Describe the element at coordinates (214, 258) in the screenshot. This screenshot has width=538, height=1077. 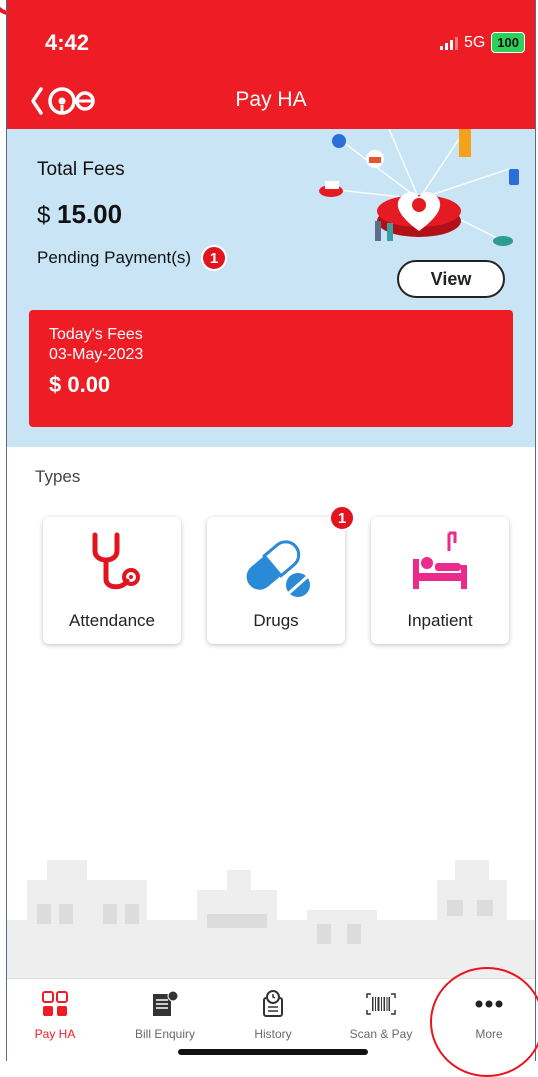
I see `pending-count-badge: 1` at that location.